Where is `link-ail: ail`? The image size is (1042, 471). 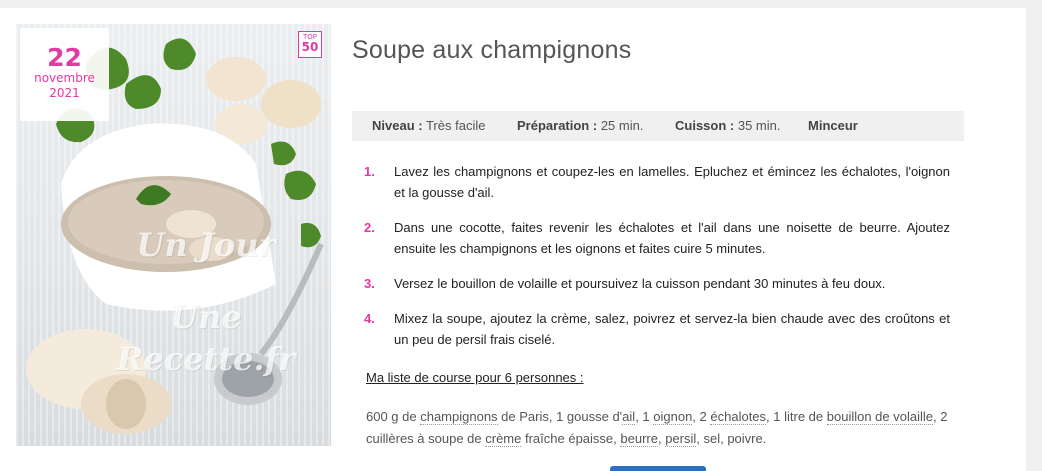
link-ail: ail is located at coordinates (629, 417).